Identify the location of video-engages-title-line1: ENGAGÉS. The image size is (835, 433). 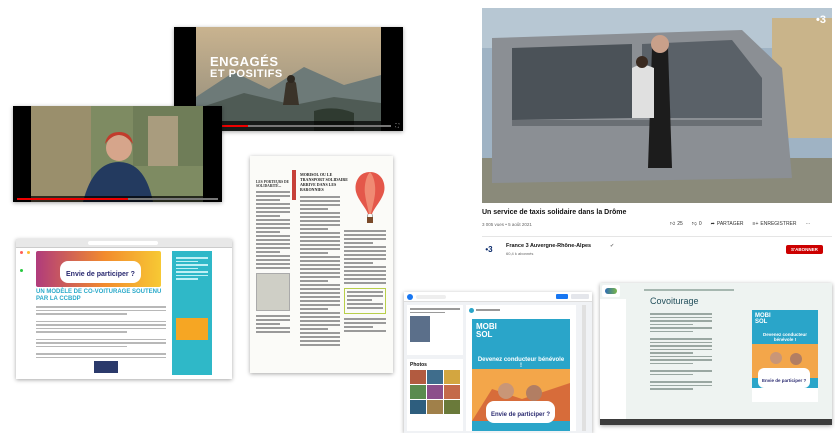
(244, 61).